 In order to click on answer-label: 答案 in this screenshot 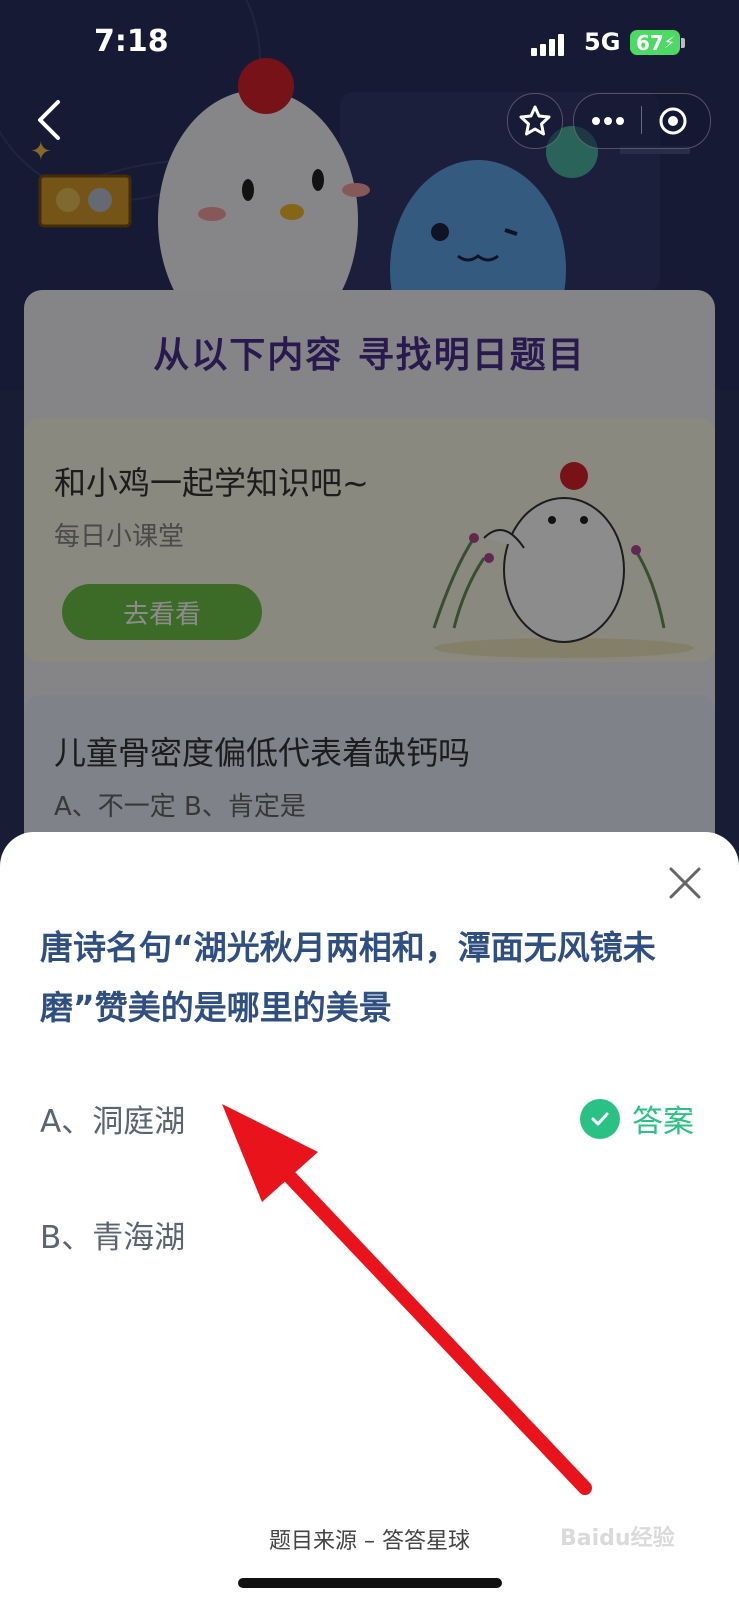, I will do `click(663, 1122)`.